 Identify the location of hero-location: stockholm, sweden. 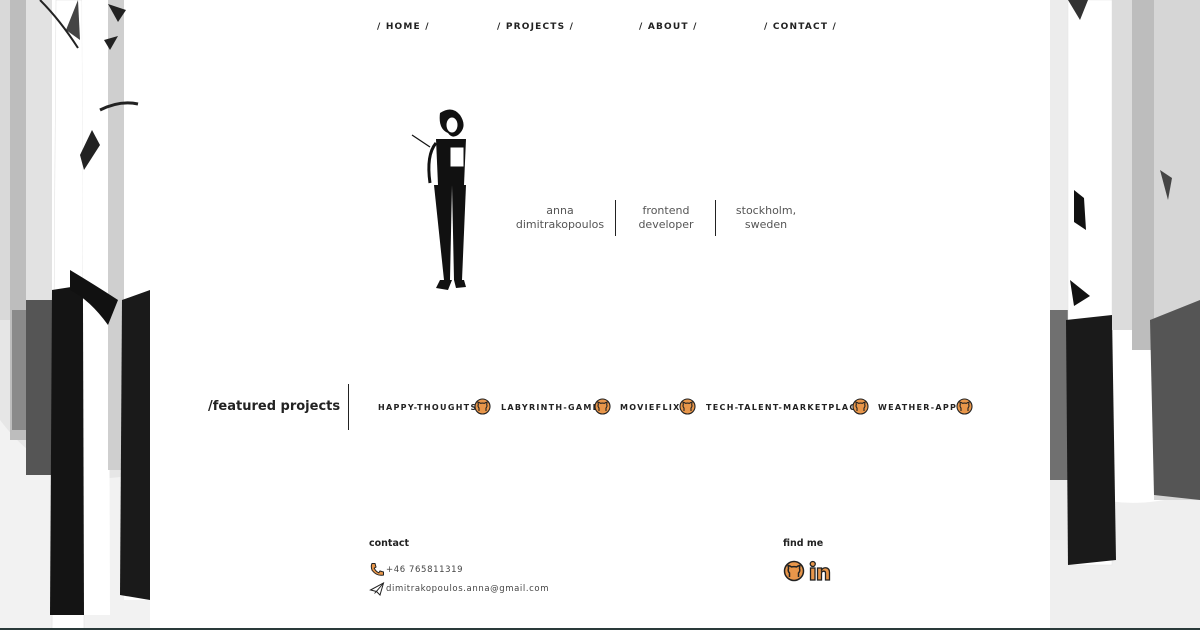
(766, 217).